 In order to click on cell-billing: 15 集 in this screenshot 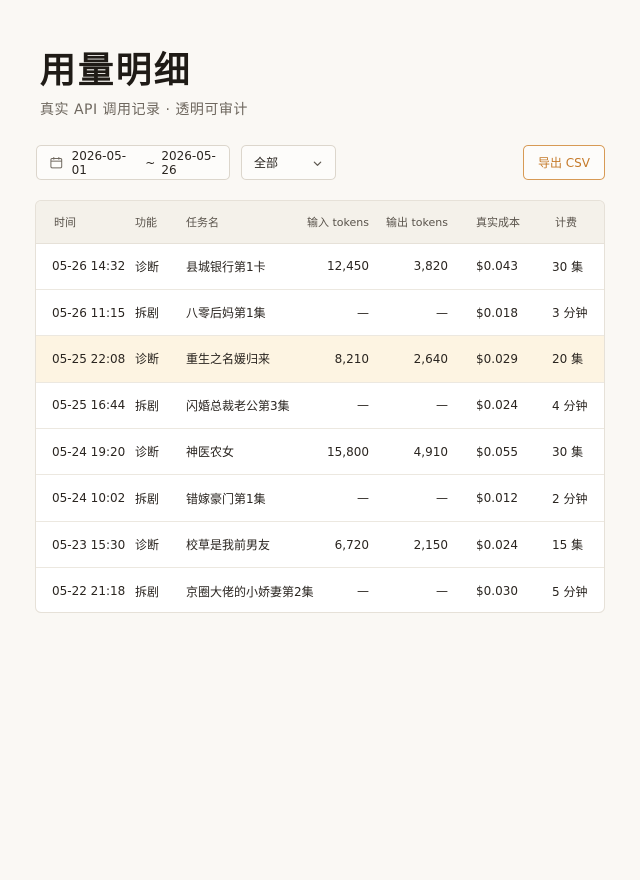, I will do `click(568, 545)`.